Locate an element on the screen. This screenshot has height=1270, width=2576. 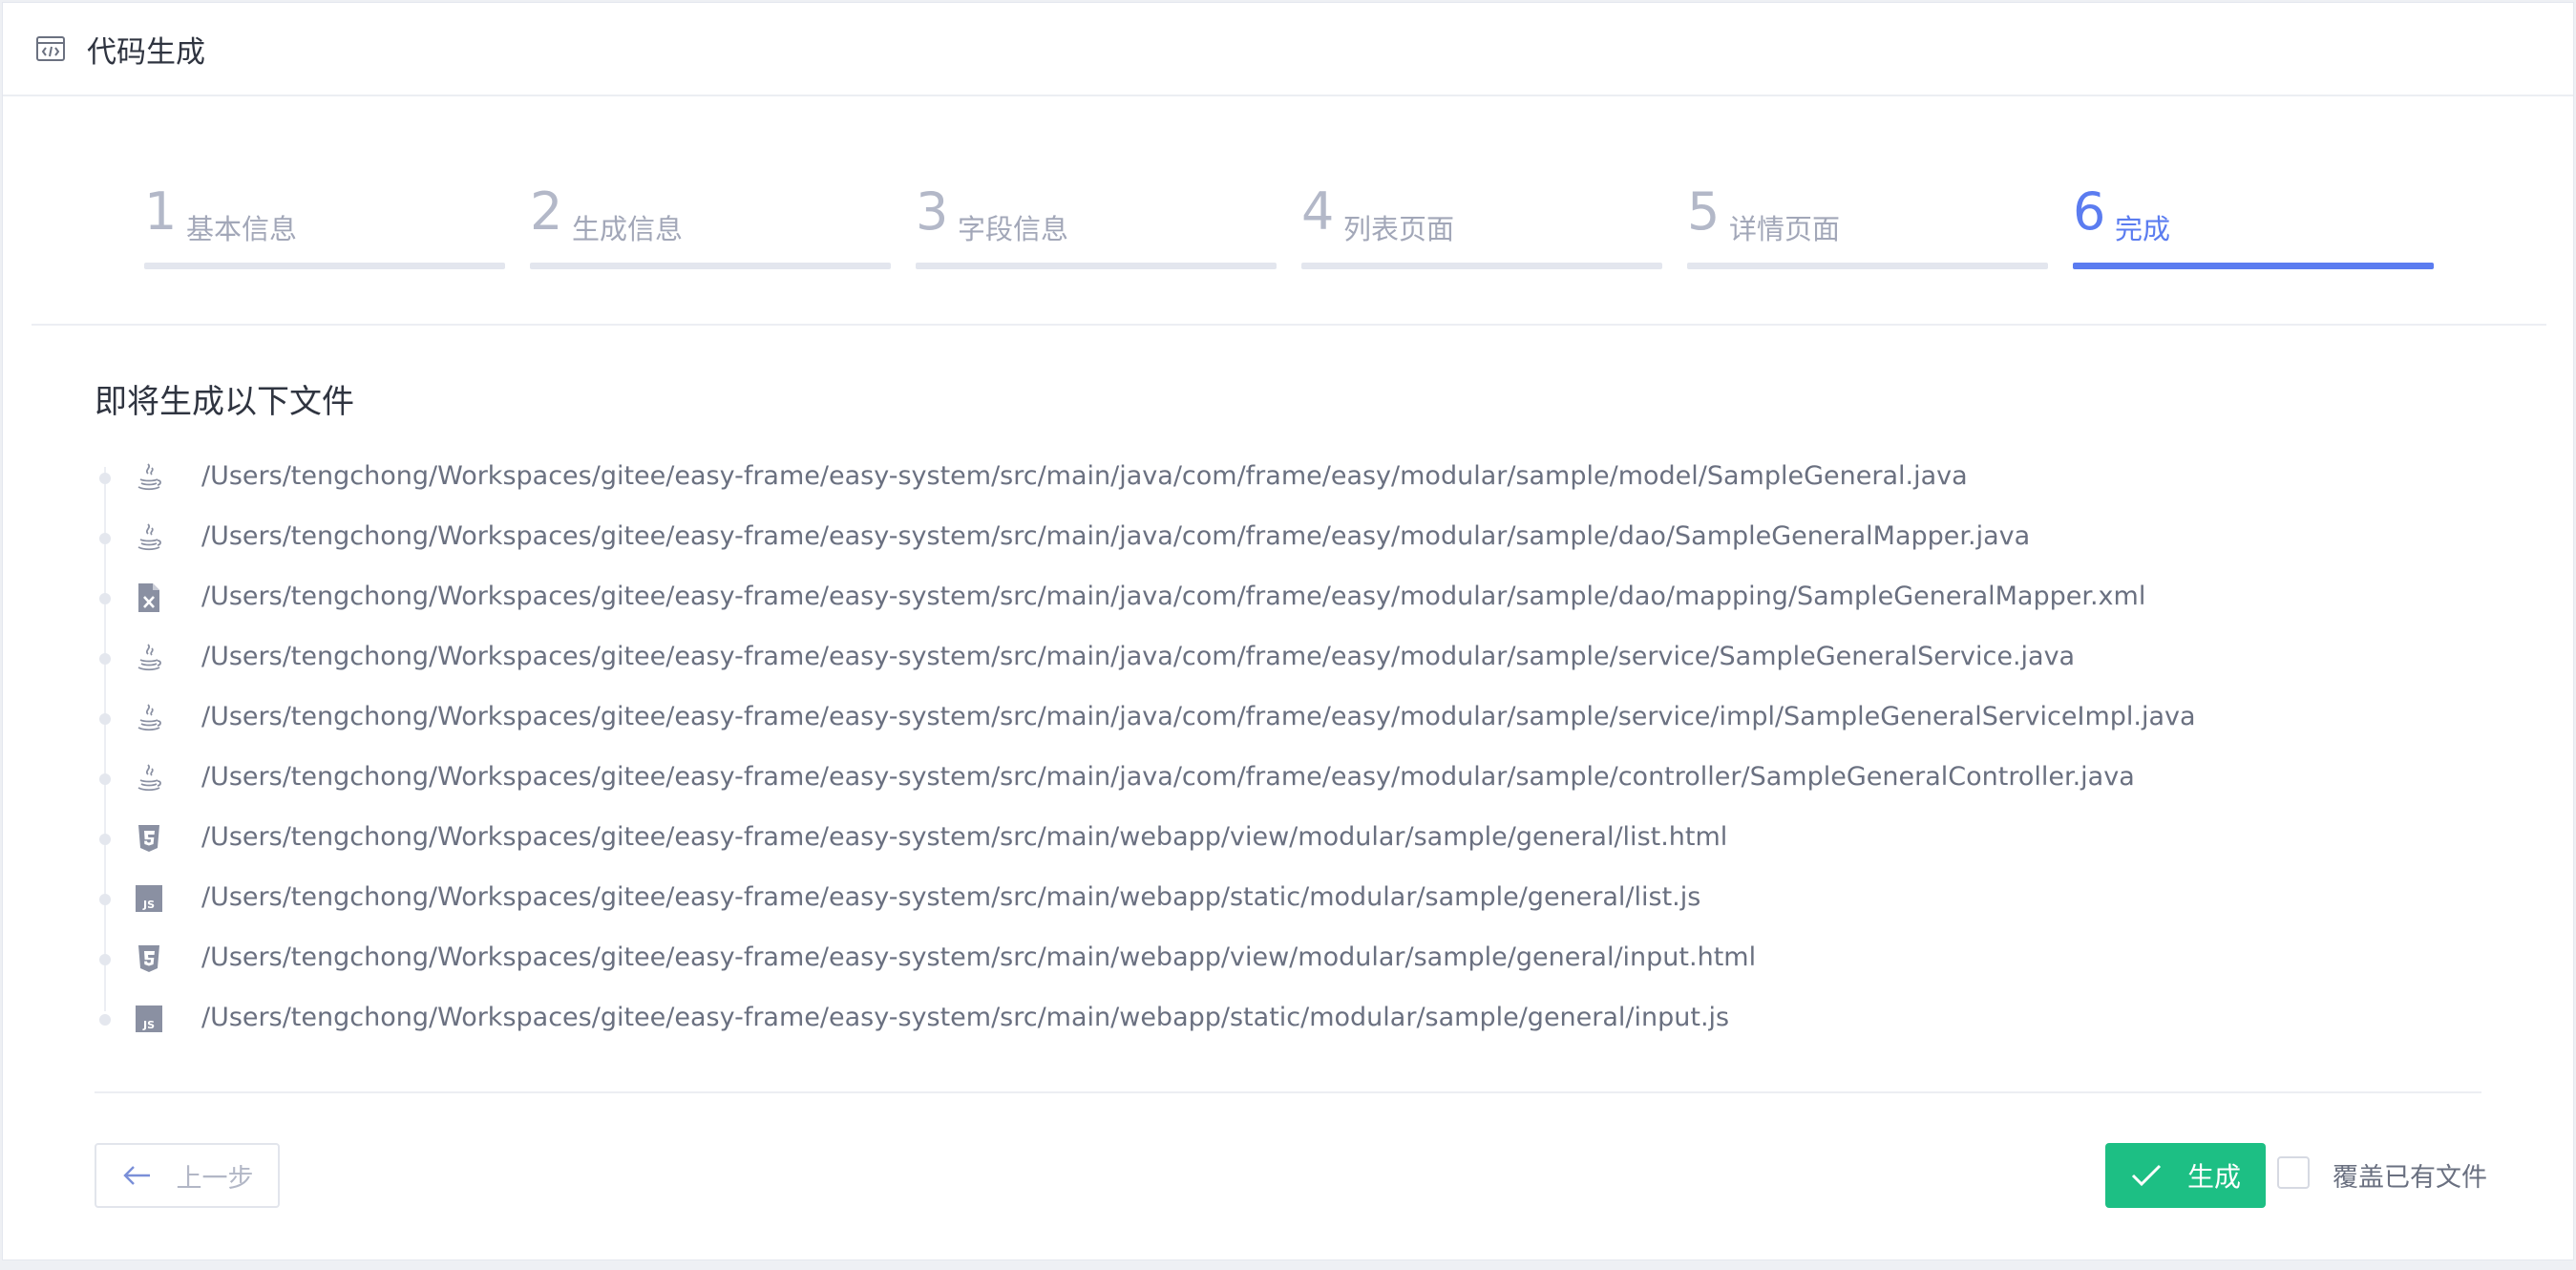
step-label: 列表页面 is located at coordinates (1399, 229).